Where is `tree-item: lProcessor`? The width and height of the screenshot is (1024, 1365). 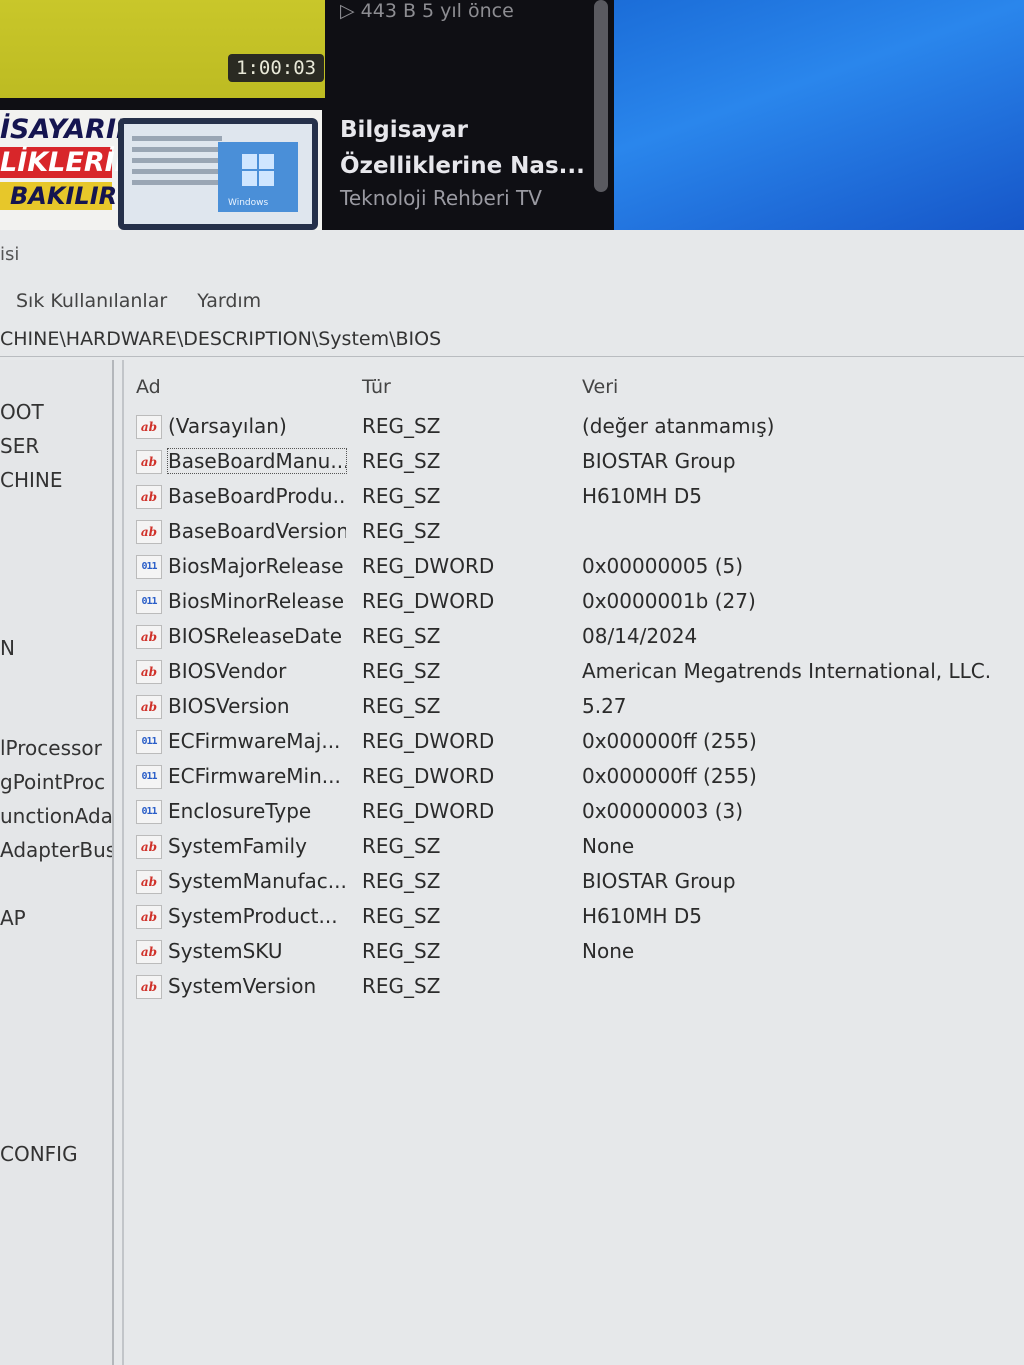 tree-item: lProcessor is located at coordinates (51, 748).